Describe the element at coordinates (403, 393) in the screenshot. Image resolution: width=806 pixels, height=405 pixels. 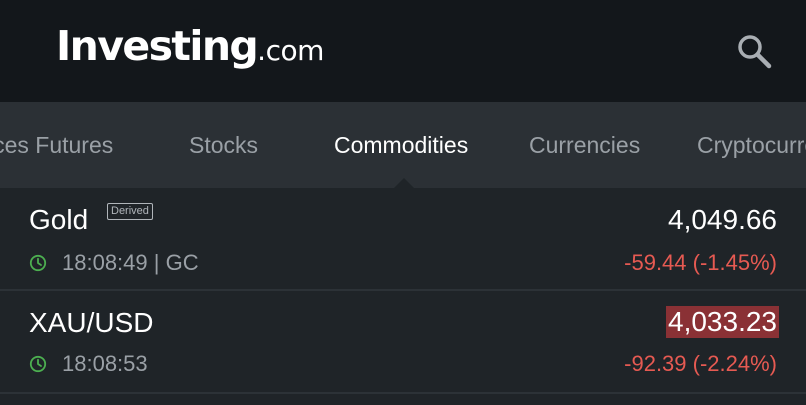
I see `row-divider` at that location.